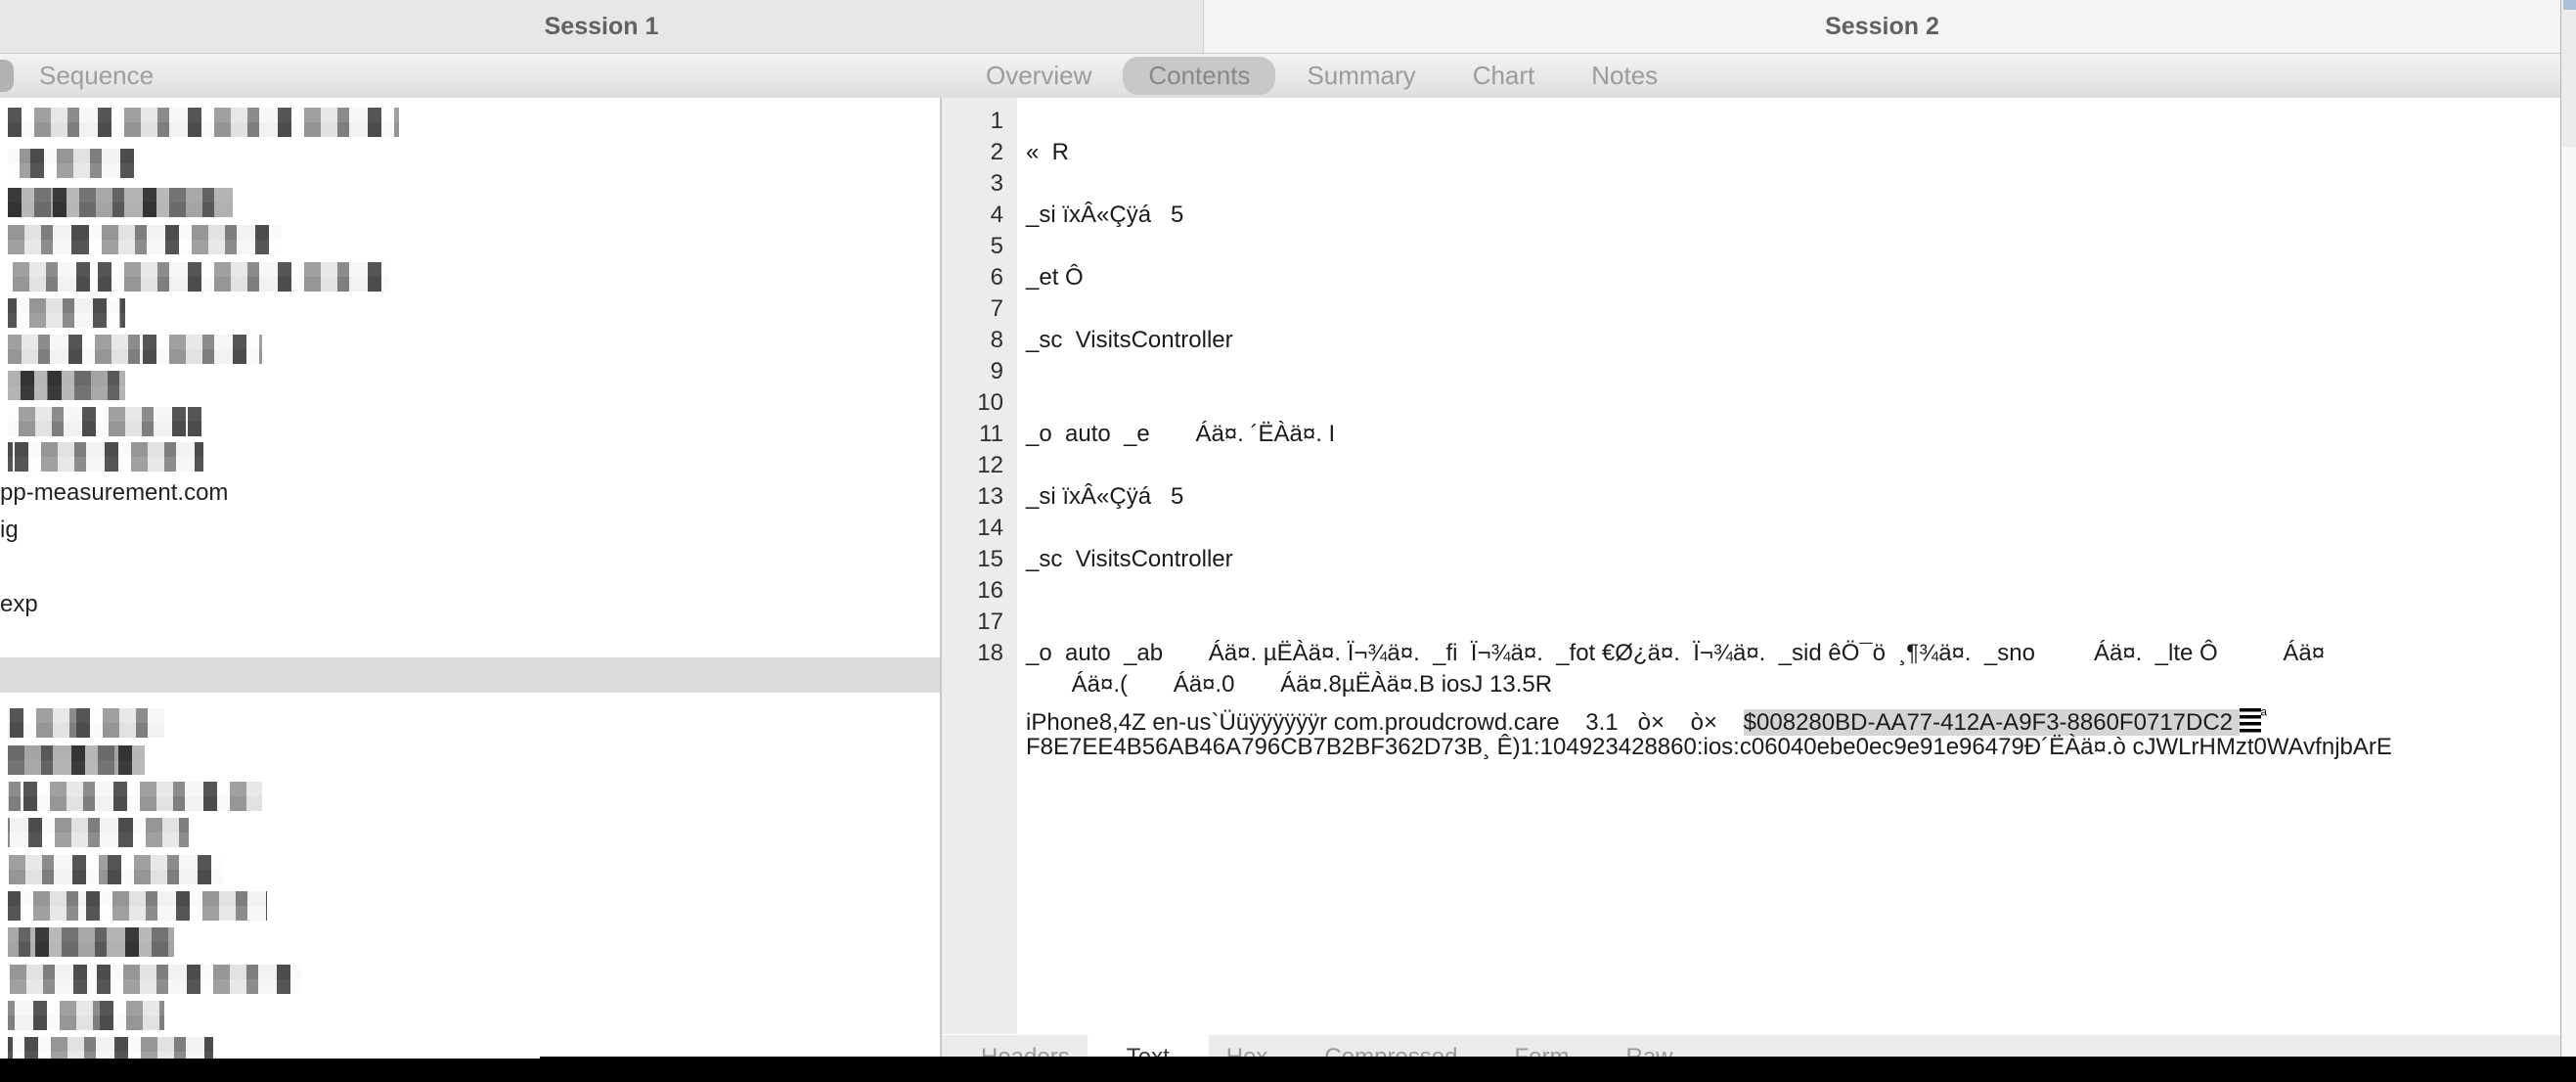 The height and width of the screenshot is (1082, 2576). I want to click on view-tabs-group: Overview Contents Summary Chart Notes, so click(1322, 76).